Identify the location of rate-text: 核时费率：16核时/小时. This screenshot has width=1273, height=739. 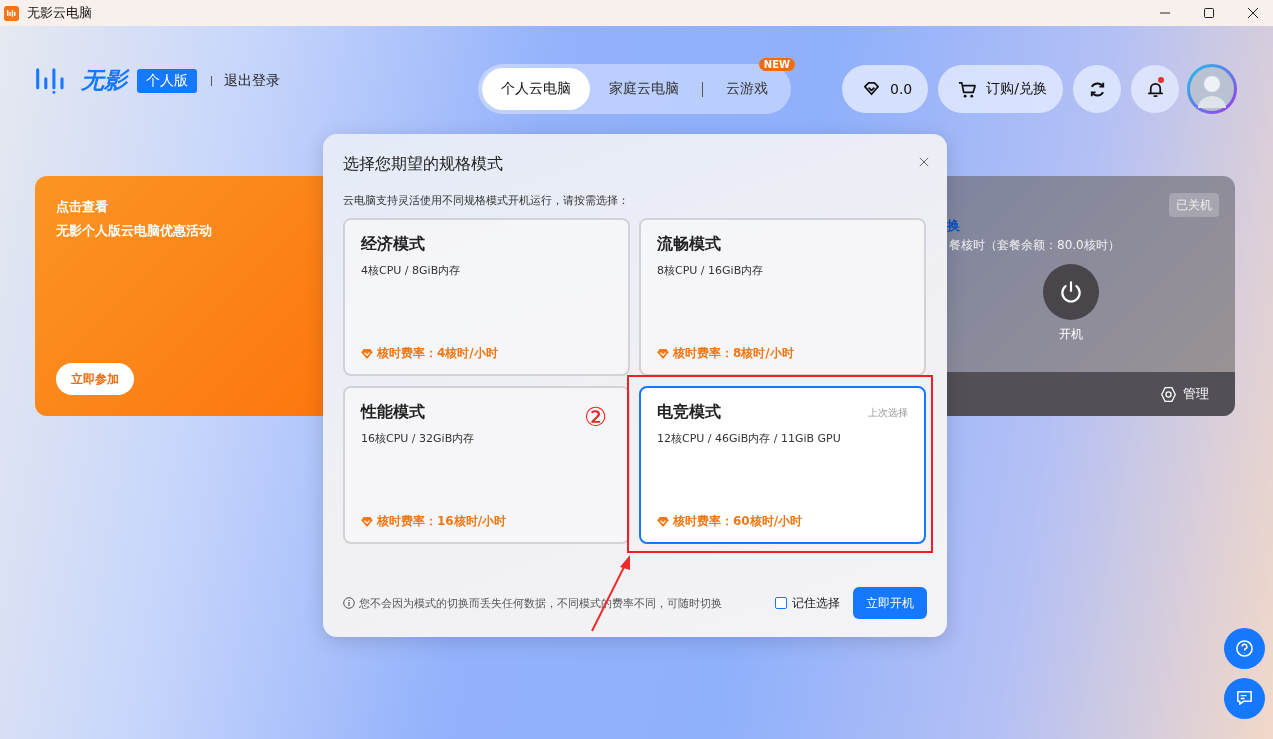
(442, 521).